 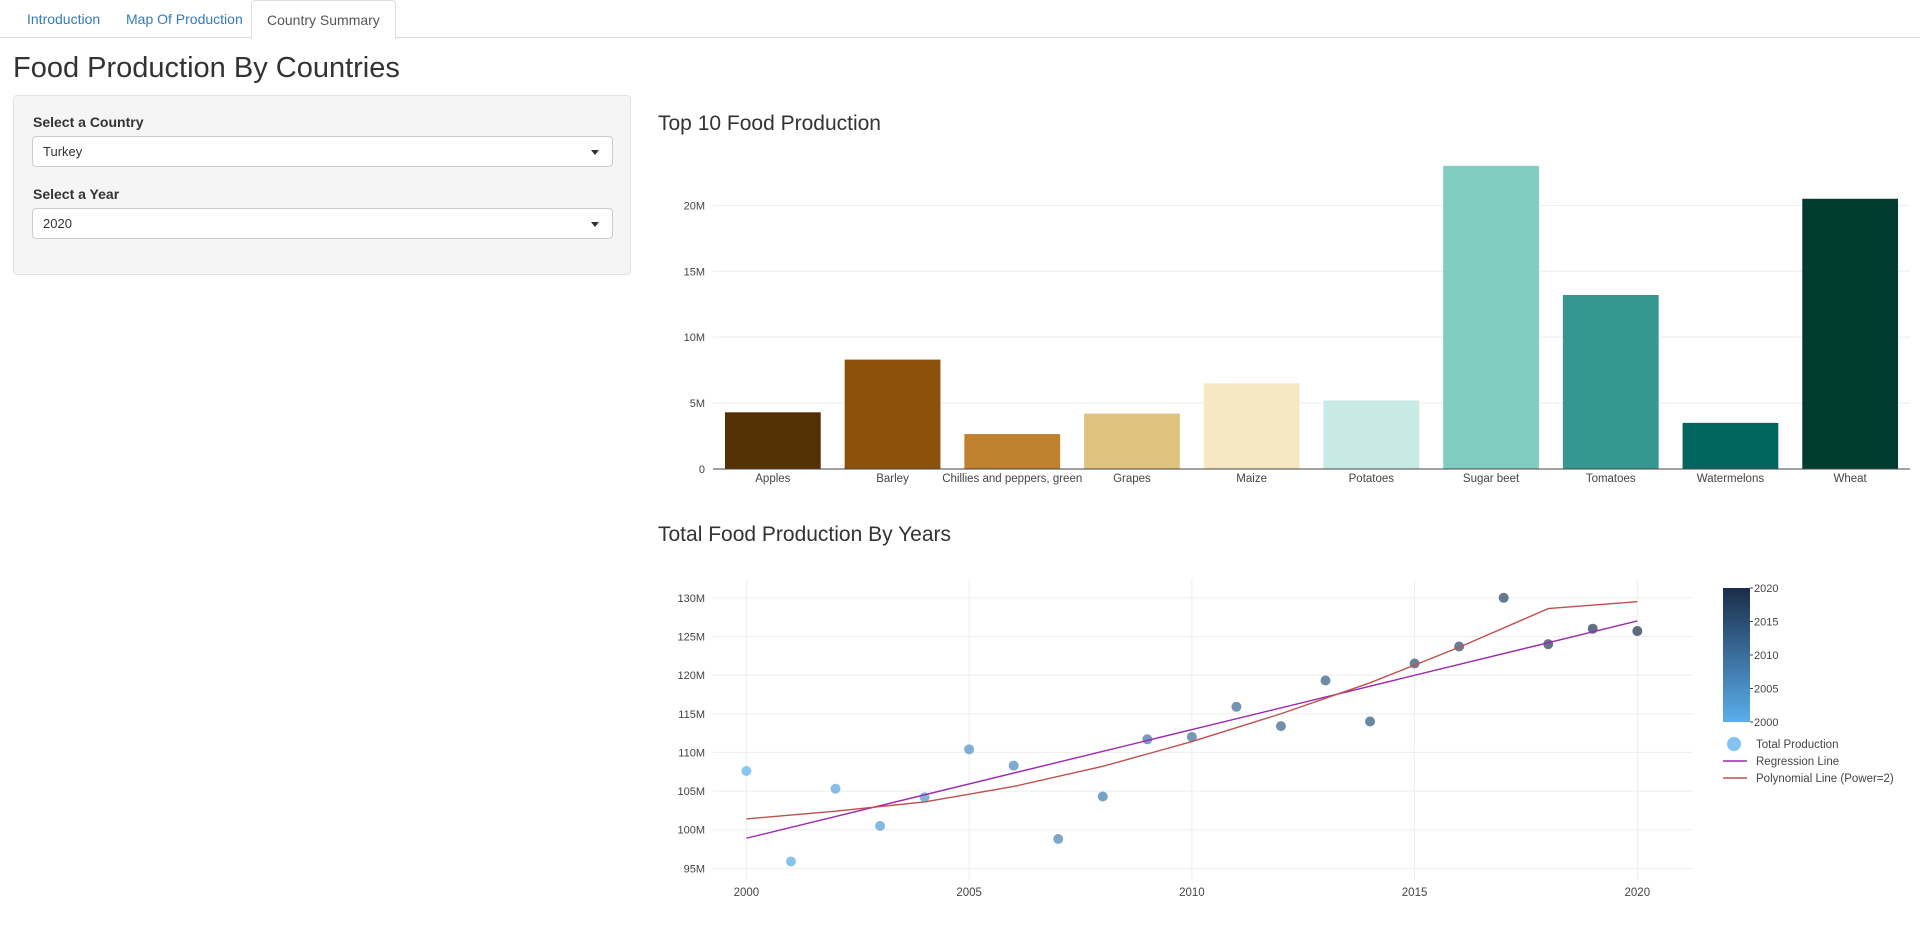 I want to click on tab-map-of-production: Map Of Production, so click(x=184, y=19).